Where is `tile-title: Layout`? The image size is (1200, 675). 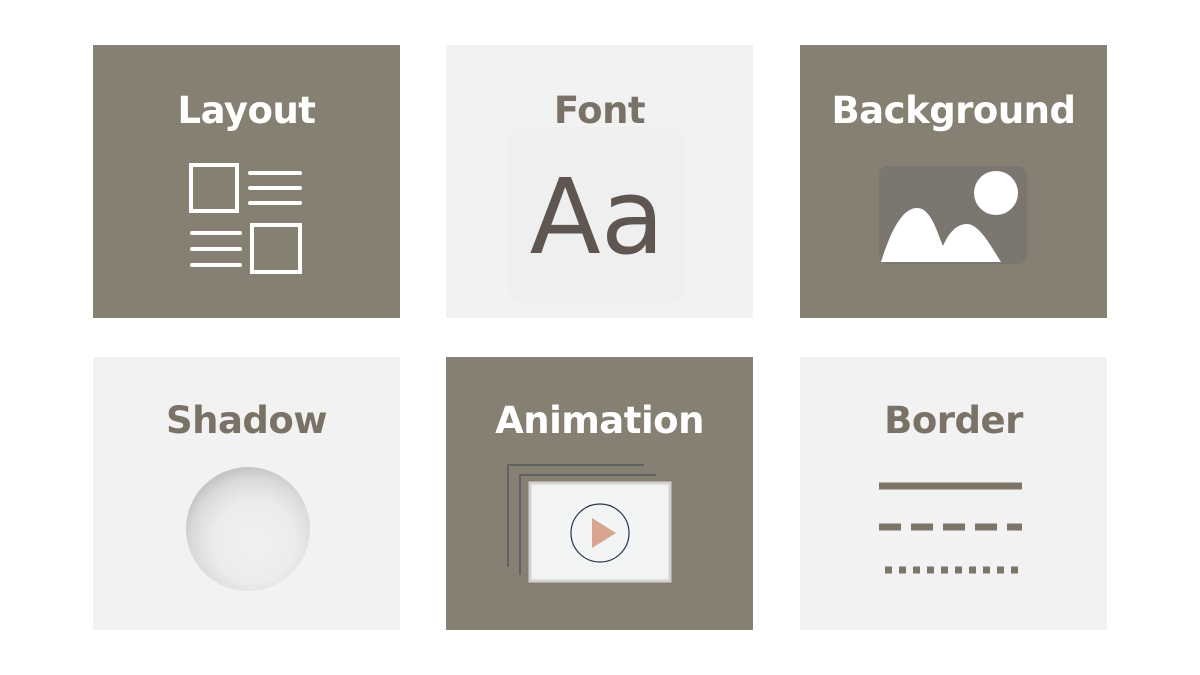 tile-title: Layout is located at coordinates (246, 110).